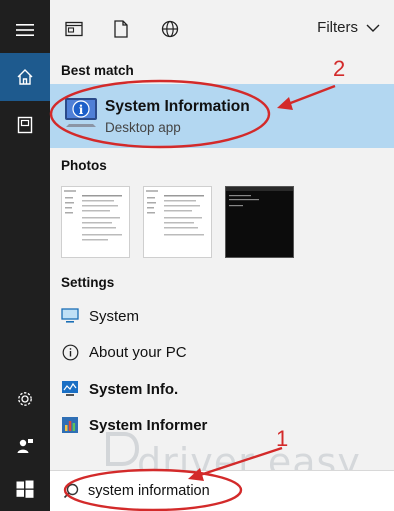 This screenshot has width=394, height=511. What do you see at coordinates (134, 389) in the screenshot?
I see `settings-item-label: System Info.` at bounding box center [134, 389].